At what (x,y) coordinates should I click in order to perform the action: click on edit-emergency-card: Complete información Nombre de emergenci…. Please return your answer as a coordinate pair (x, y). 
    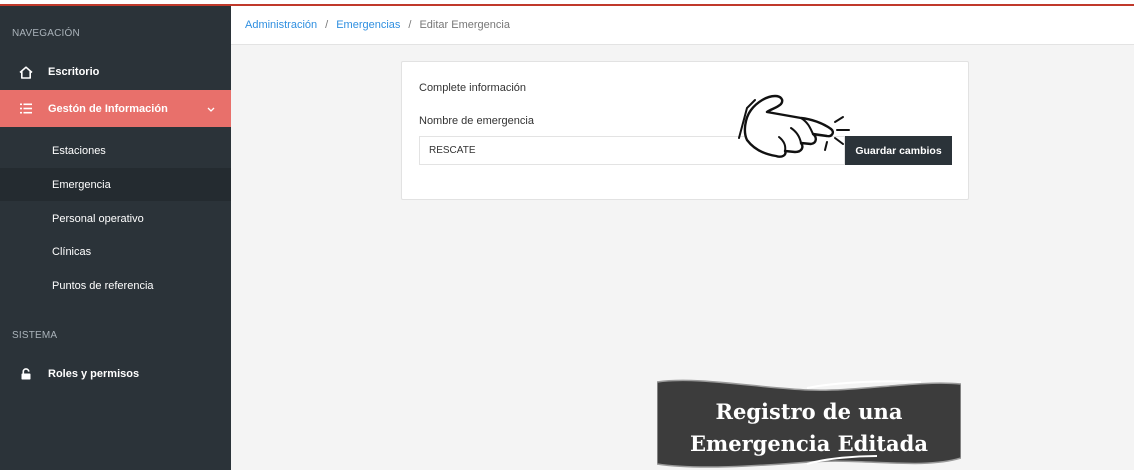
    Looking at the image, I should click on (685, 130).